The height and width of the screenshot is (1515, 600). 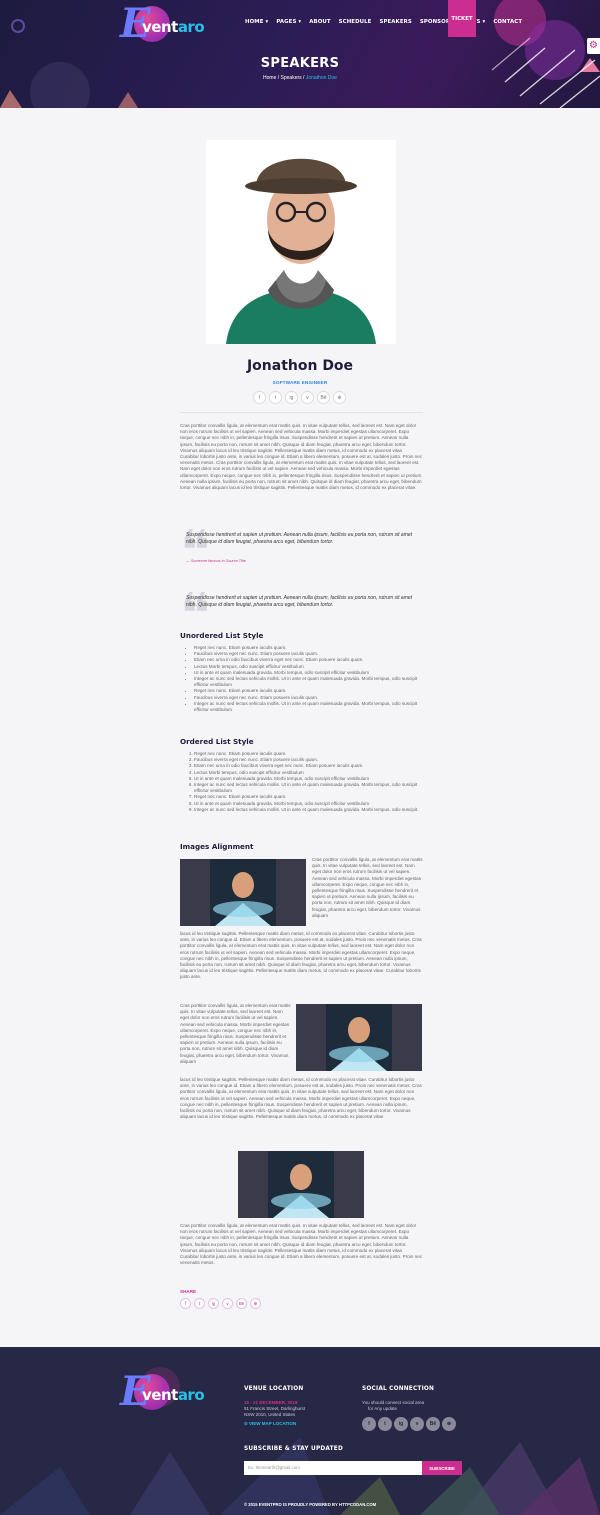 What do you see at coordinates (355, 22) in the screenshot?
I see `nav-schedule: SCHEDULE` at bounding box center [355, 22].